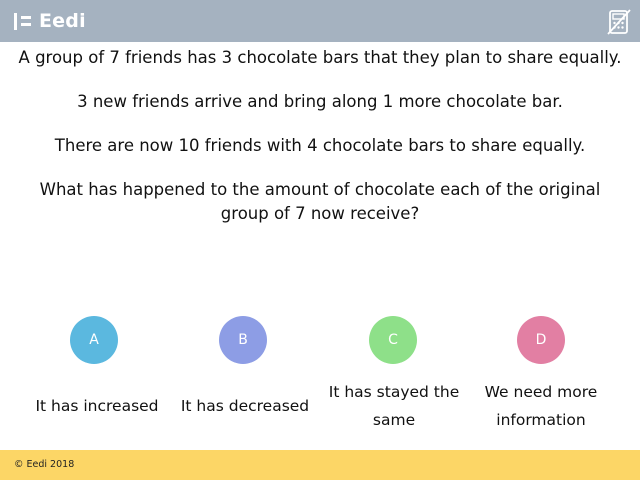 Image resolution: width=640 pixels, height=480 pixels. I want to click on option-d-button: D, so click(541, 340).